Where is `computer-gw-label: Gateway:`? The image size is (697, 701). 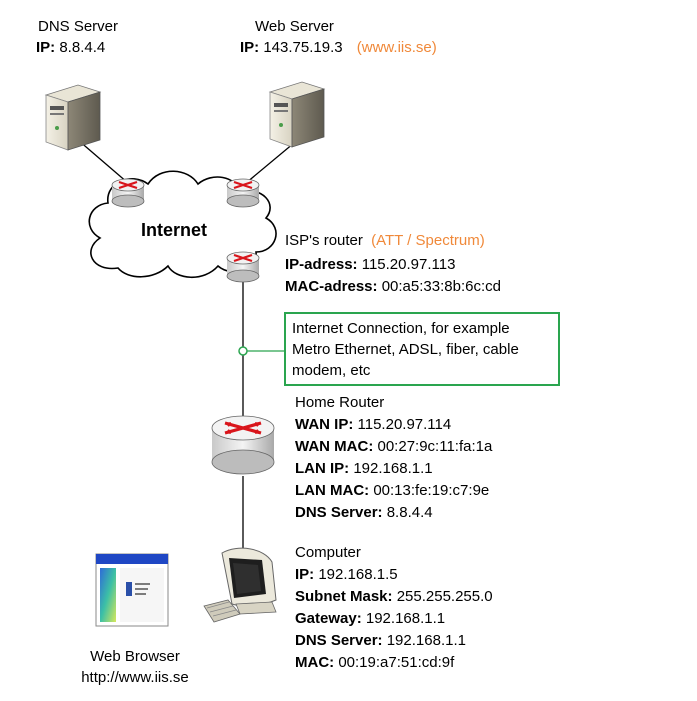
computer-gw-label: Gateway: is located at coordinates (328, 618).